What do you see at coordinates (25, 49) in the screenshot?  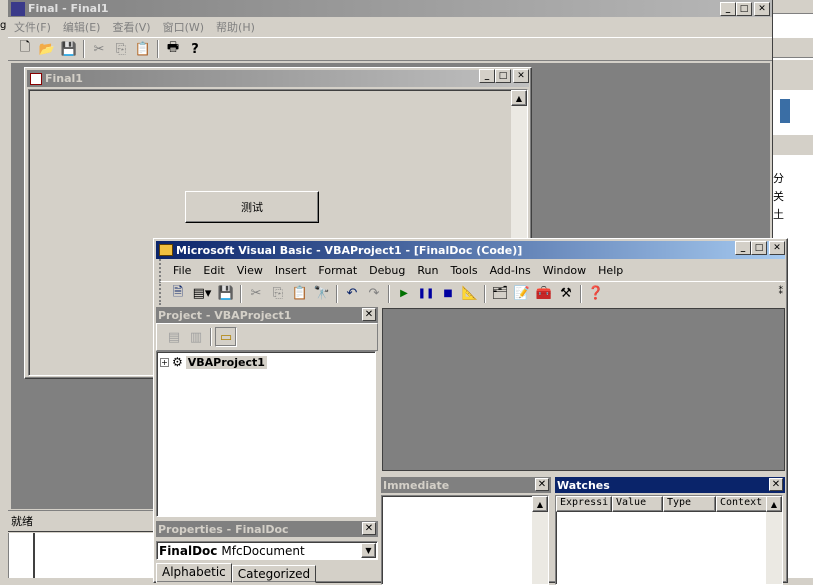 I see `new-file-icon: 🗋` at bounding box center [25, 49].